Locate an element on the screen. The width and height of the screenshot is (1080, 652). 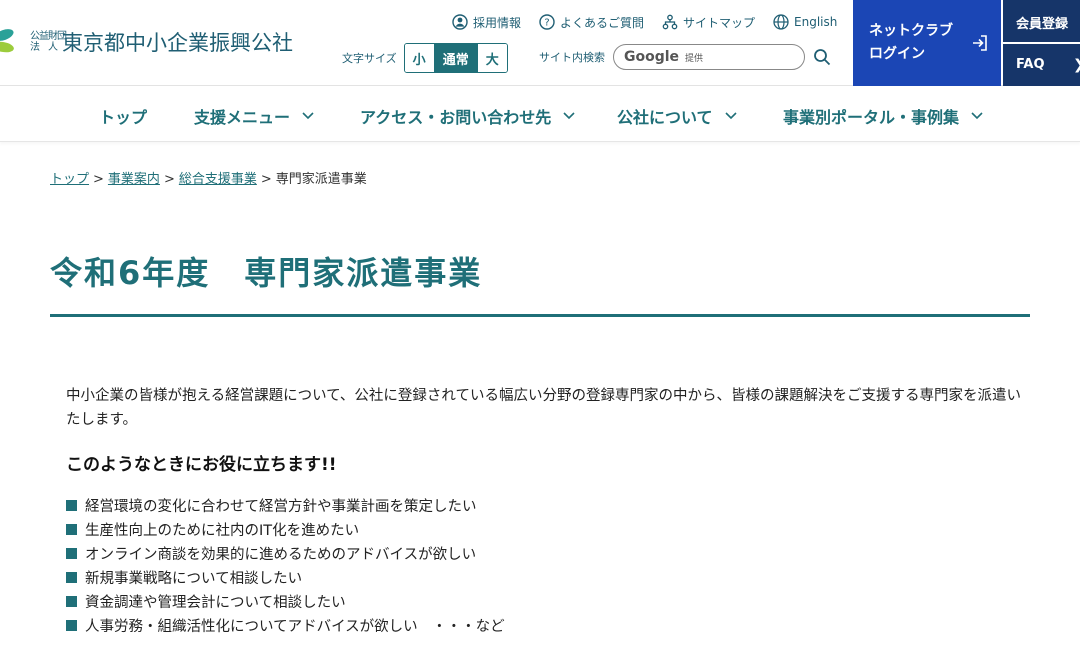
search-brand: Google is located at coordinates (652, 57).